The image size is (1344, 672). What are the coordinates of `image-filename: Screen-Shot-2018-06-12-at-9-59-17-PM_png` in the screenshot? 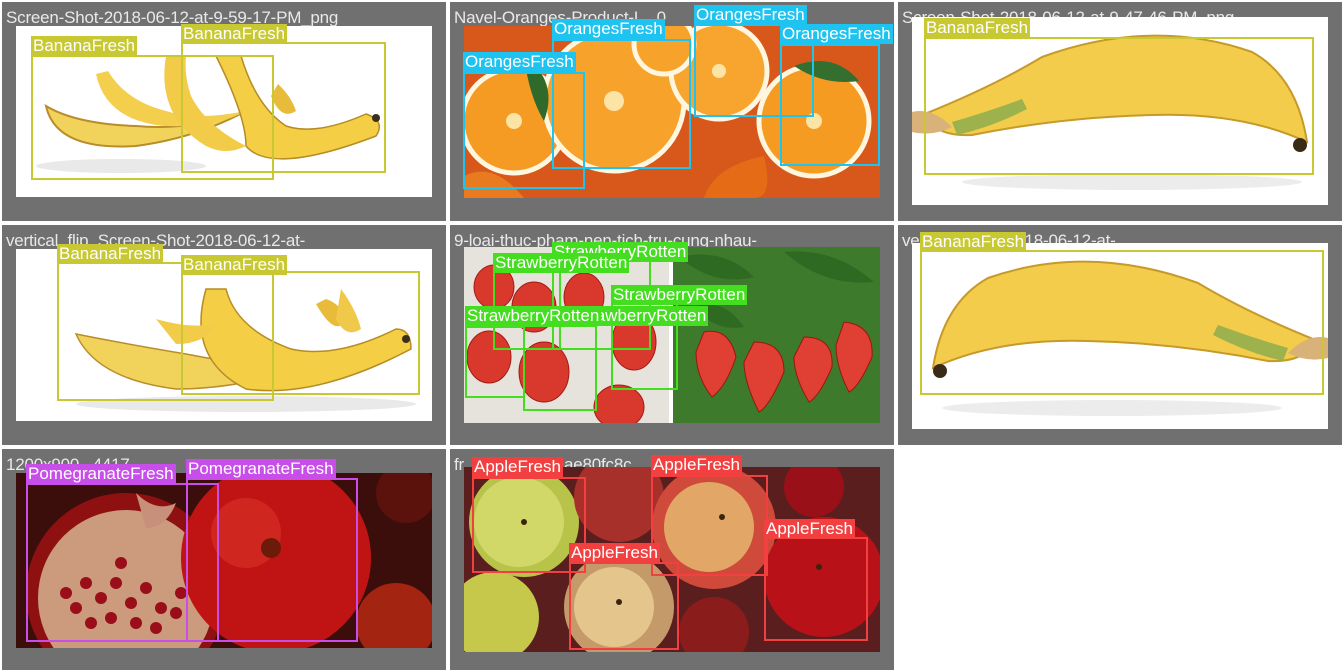 It's located at (172, 17).